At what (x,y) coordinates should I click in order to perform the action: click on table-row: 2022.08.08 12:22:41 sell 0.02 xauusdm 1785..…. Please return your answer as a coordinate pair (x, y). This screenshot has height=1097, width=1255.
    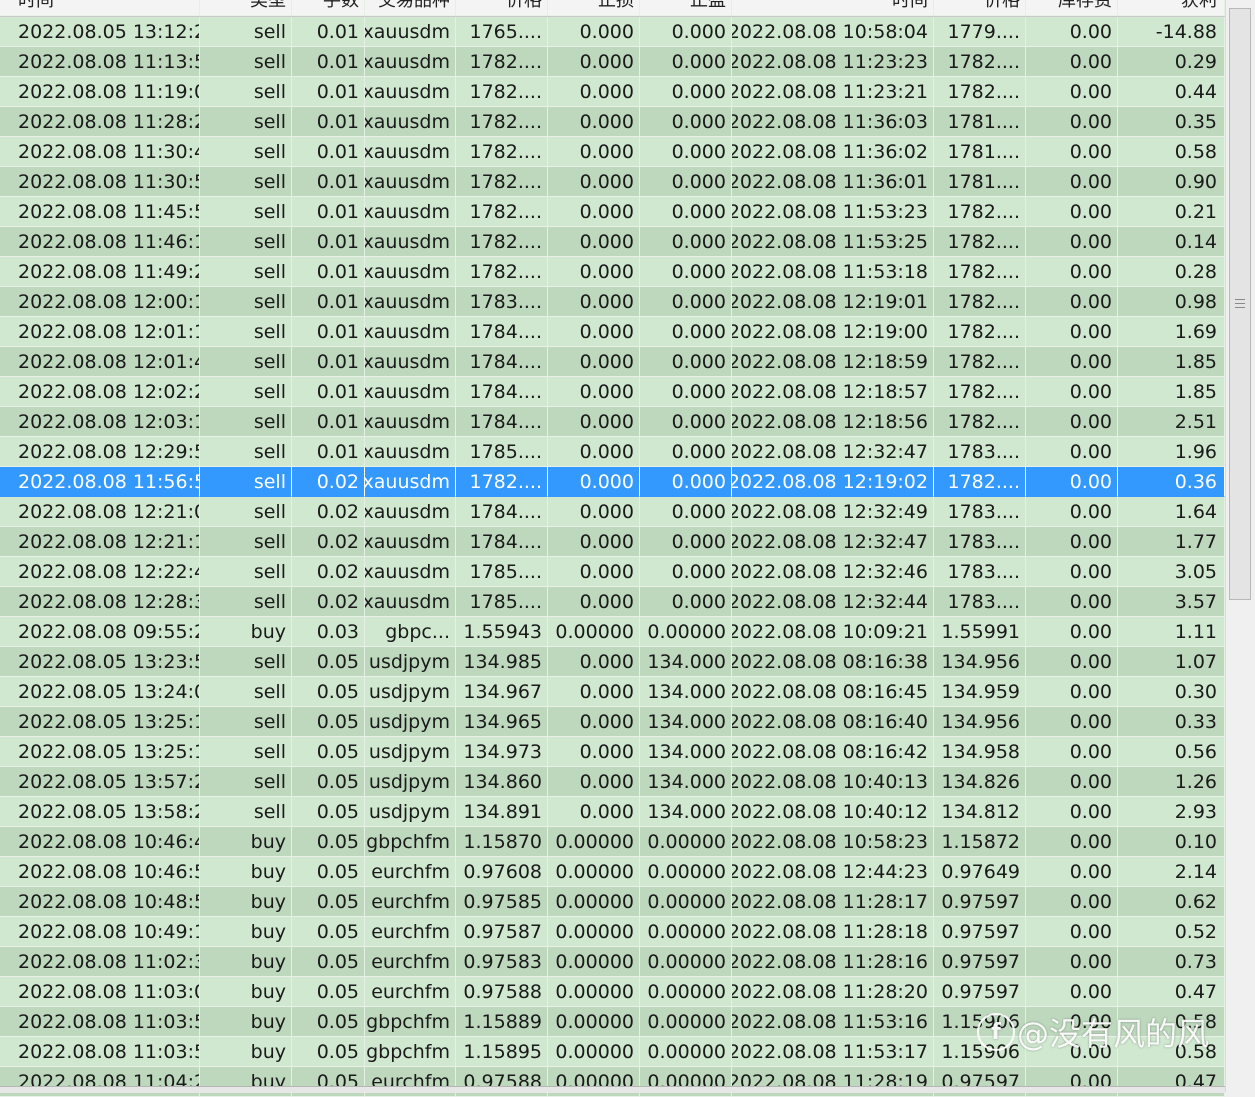
    Looking at the image, I should click on (612, 572).